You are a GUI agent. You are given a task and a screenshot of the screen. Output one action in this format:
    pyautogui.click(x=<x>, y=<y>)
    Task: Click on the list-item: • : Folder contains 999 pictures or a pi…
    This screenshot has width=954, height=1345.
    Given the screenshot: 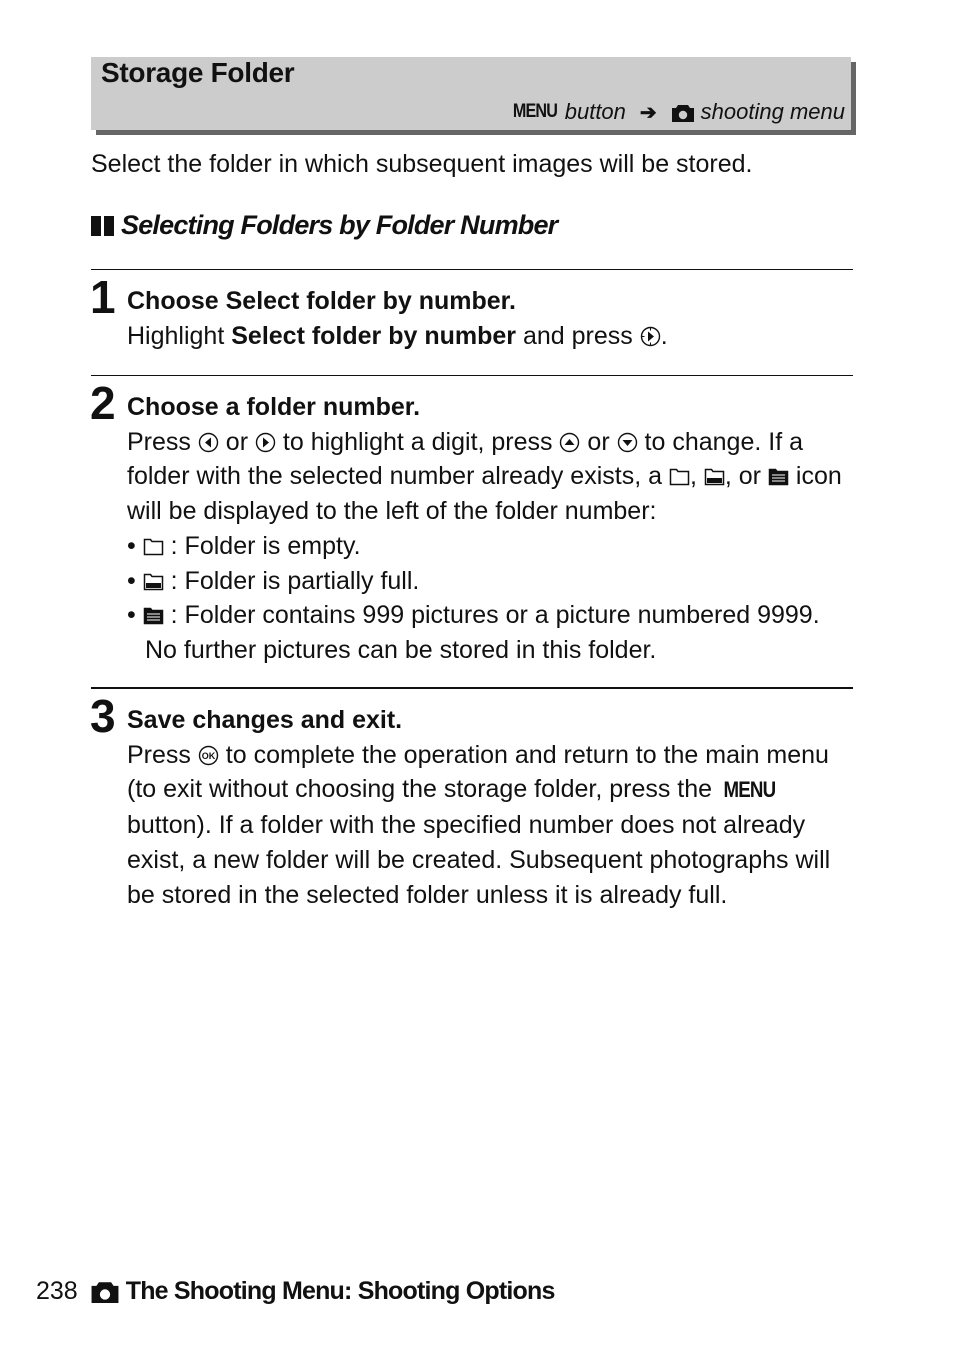 What is the action you would take?
    pyautogui.click(x=473, y=632)
    